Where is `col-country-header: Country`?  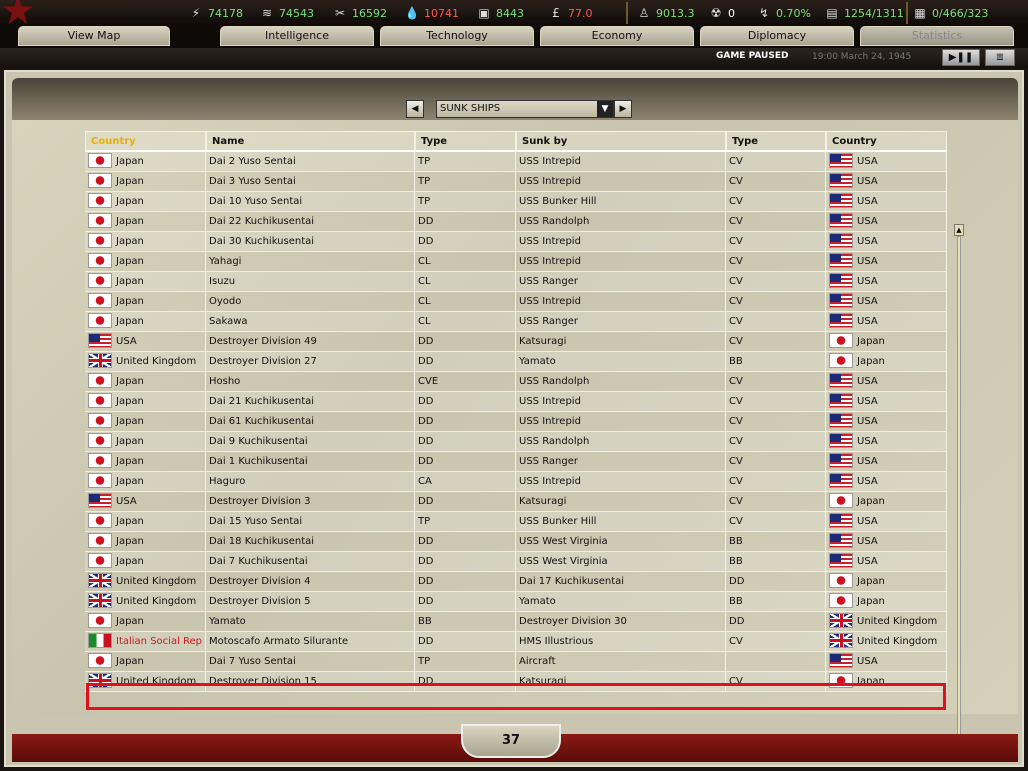
col-country-header: Country is located at coordinates (145, 141).